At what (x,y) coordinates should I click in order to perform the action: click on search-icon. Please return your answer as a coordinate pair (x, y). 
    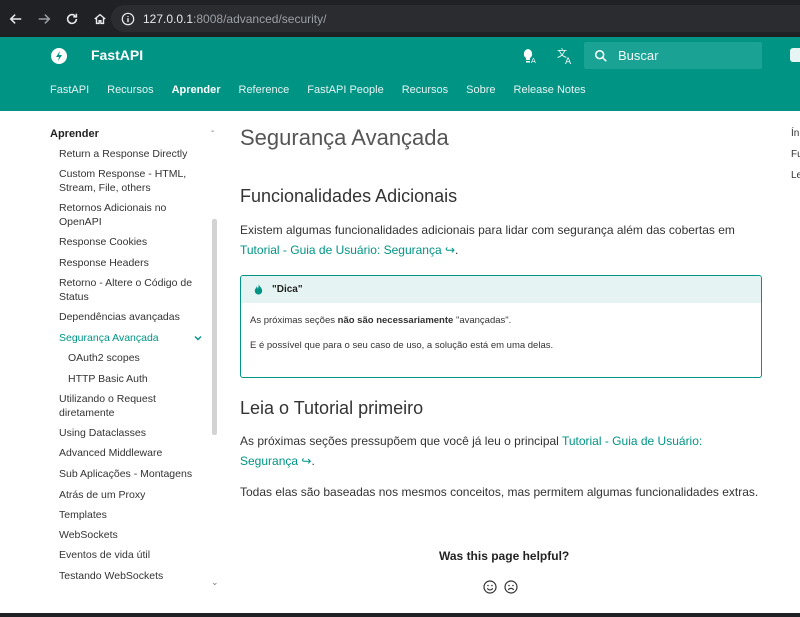
    Looking at the image, I should click on (600, 55).